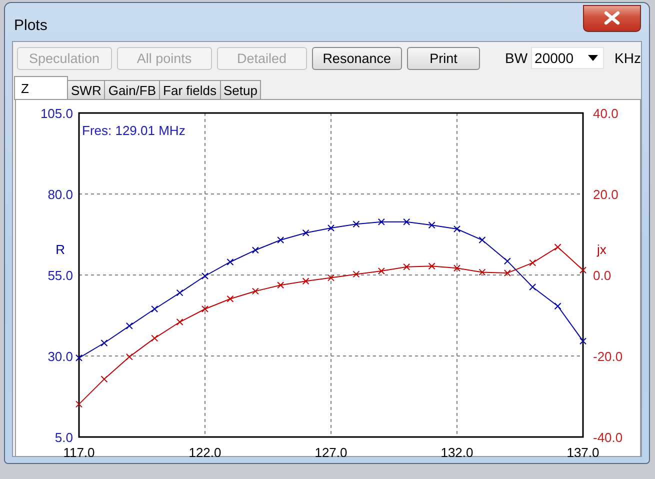  What do you see at coordinates (567, 58) in the screenshot?
I see `bandwidth-dropdown: 20000` at bounding box center [567, 58].